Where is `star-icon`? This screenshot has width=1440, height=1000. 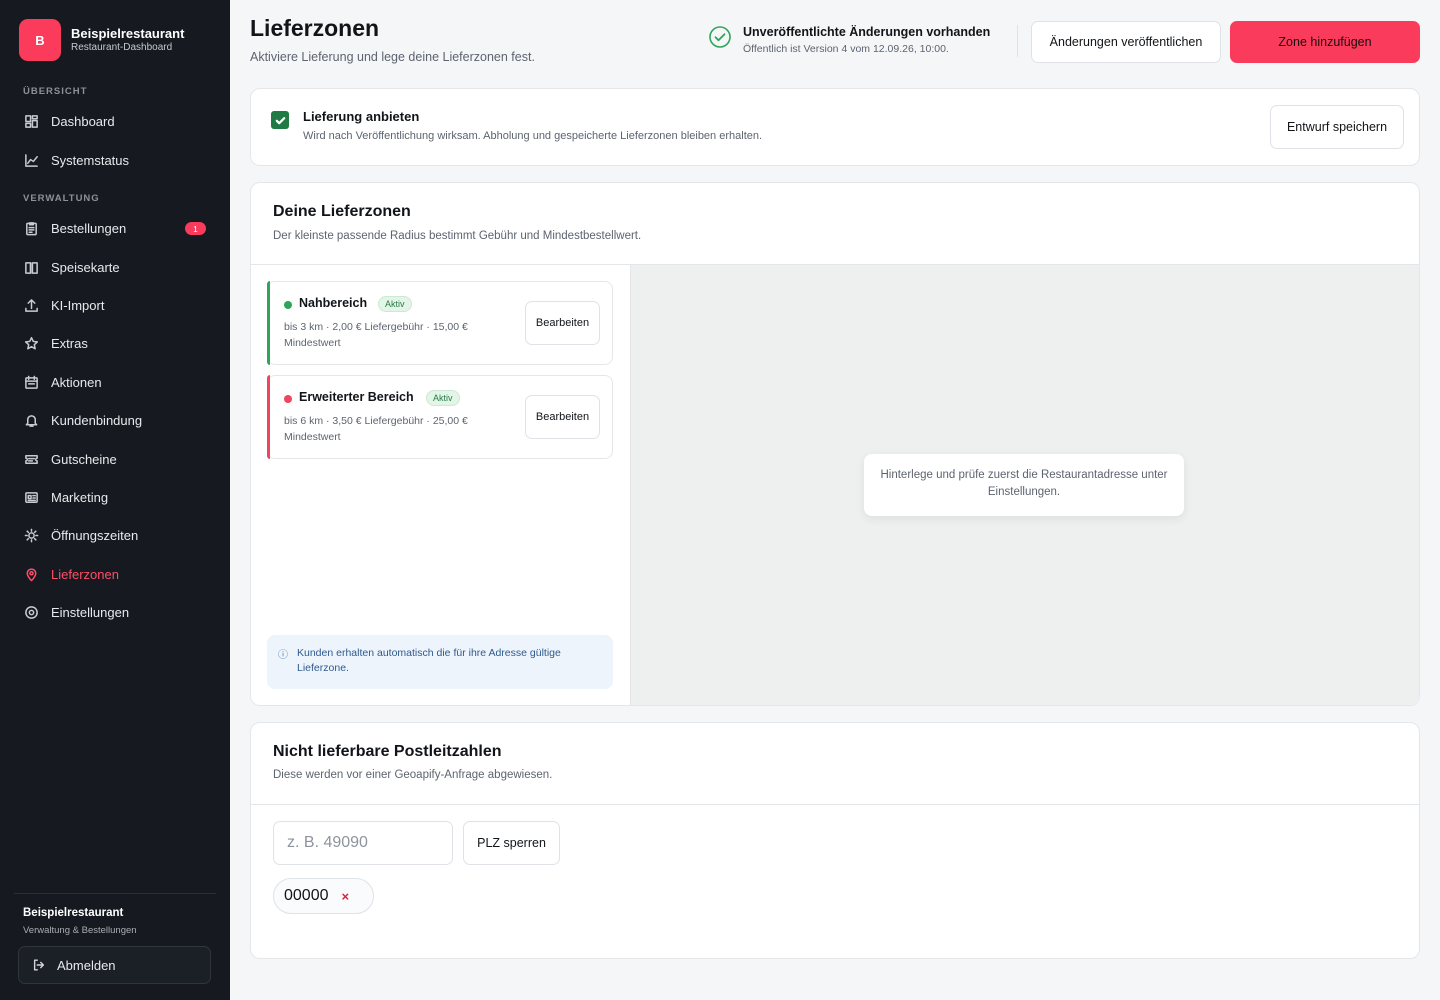
star-icon is located at coordinates (31, 343).